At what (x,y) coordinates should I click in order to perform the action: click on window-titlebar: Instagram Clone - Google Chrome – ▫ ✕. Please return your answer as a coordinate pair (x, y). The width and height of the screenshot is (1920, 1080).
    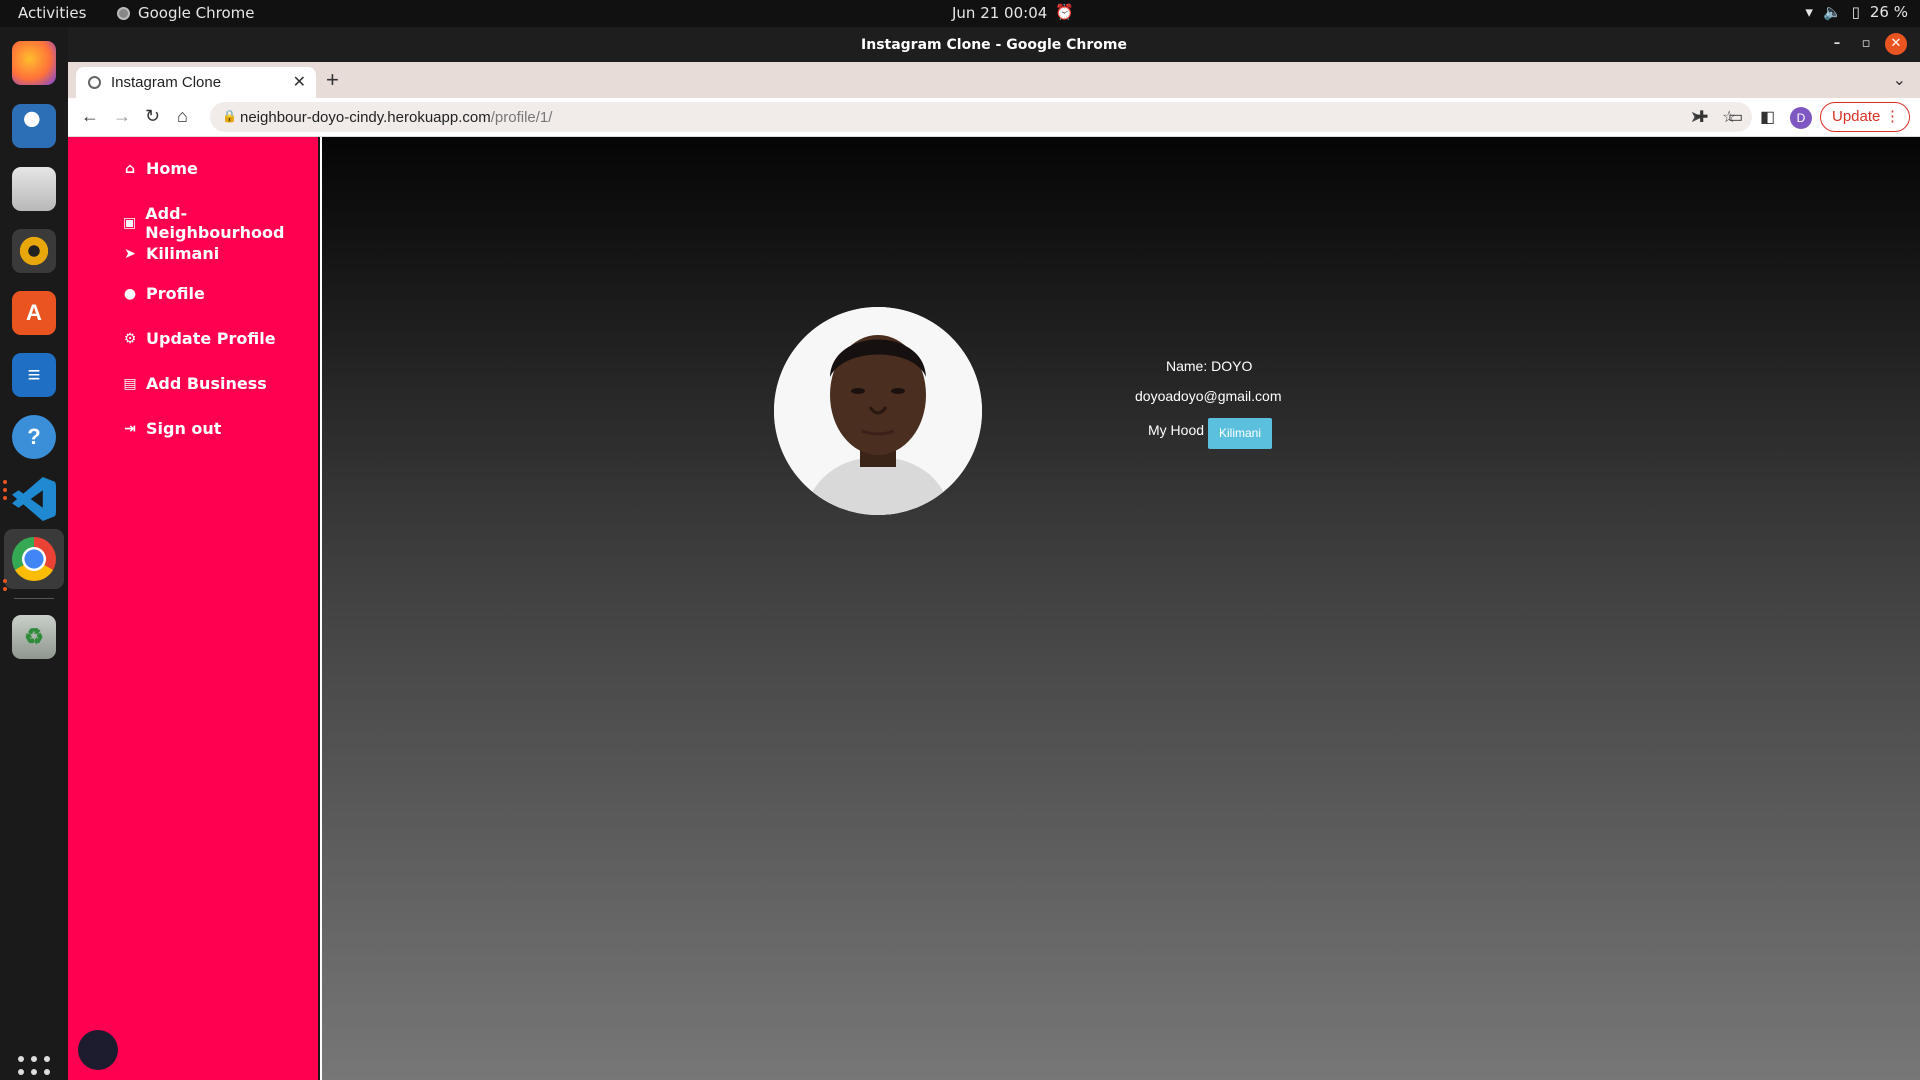
    Looking at the image, I should click on (994, 44).